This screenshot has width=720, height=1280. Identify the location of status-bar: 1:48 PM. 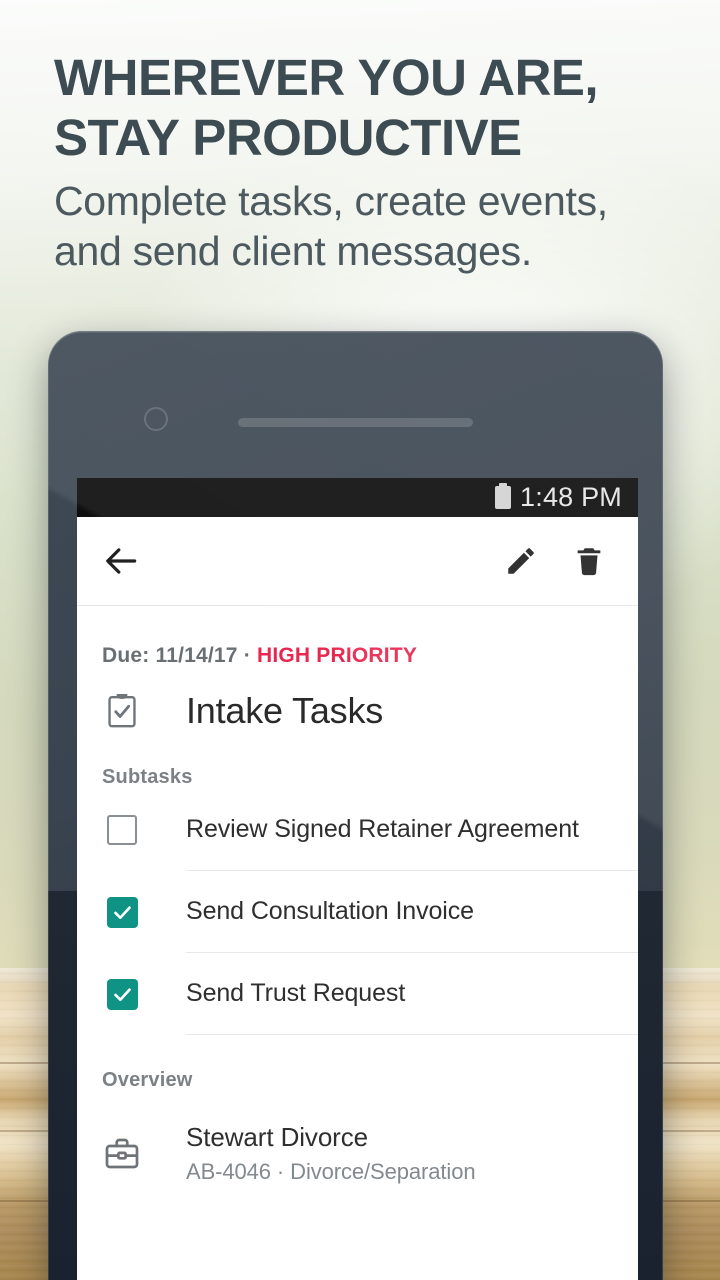
(357, 497).